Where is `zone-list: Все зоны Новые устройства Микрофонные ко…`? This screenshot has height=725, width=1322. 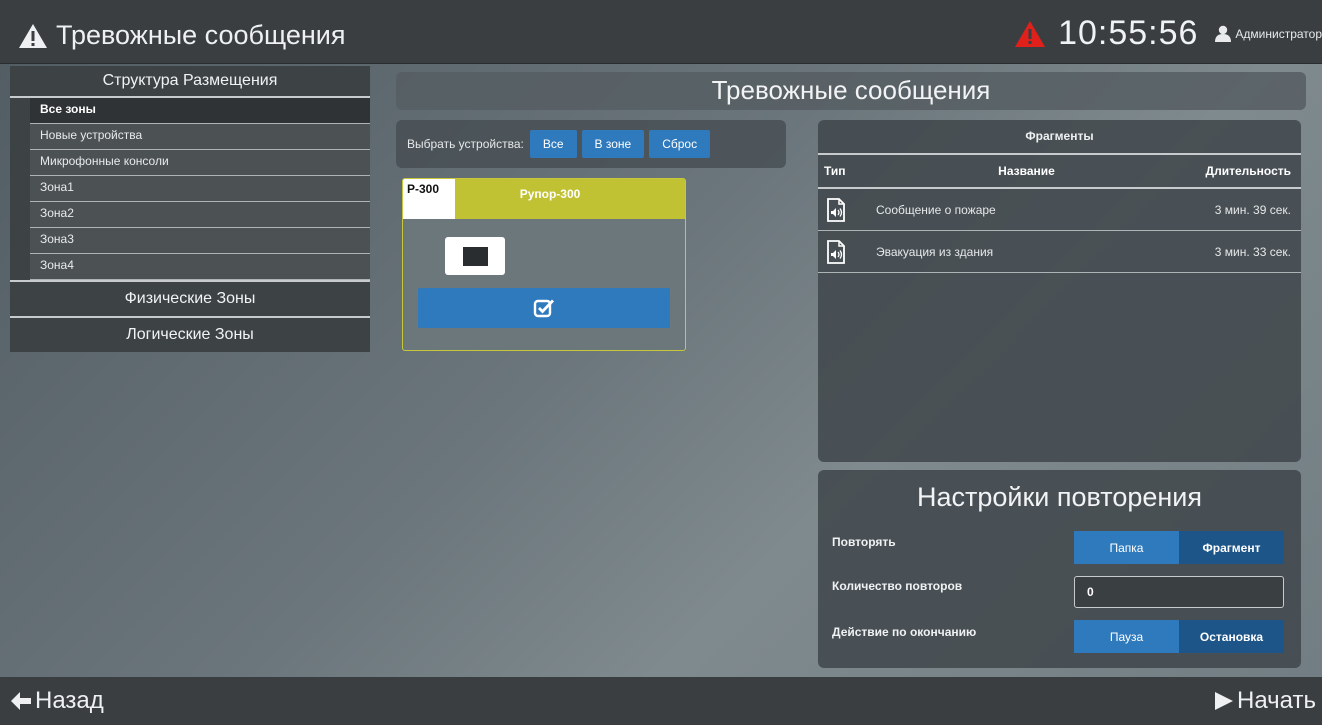
zone-list: Все зоны Новые устройства Микрофонные ко… is located at coordinates (190, 189).